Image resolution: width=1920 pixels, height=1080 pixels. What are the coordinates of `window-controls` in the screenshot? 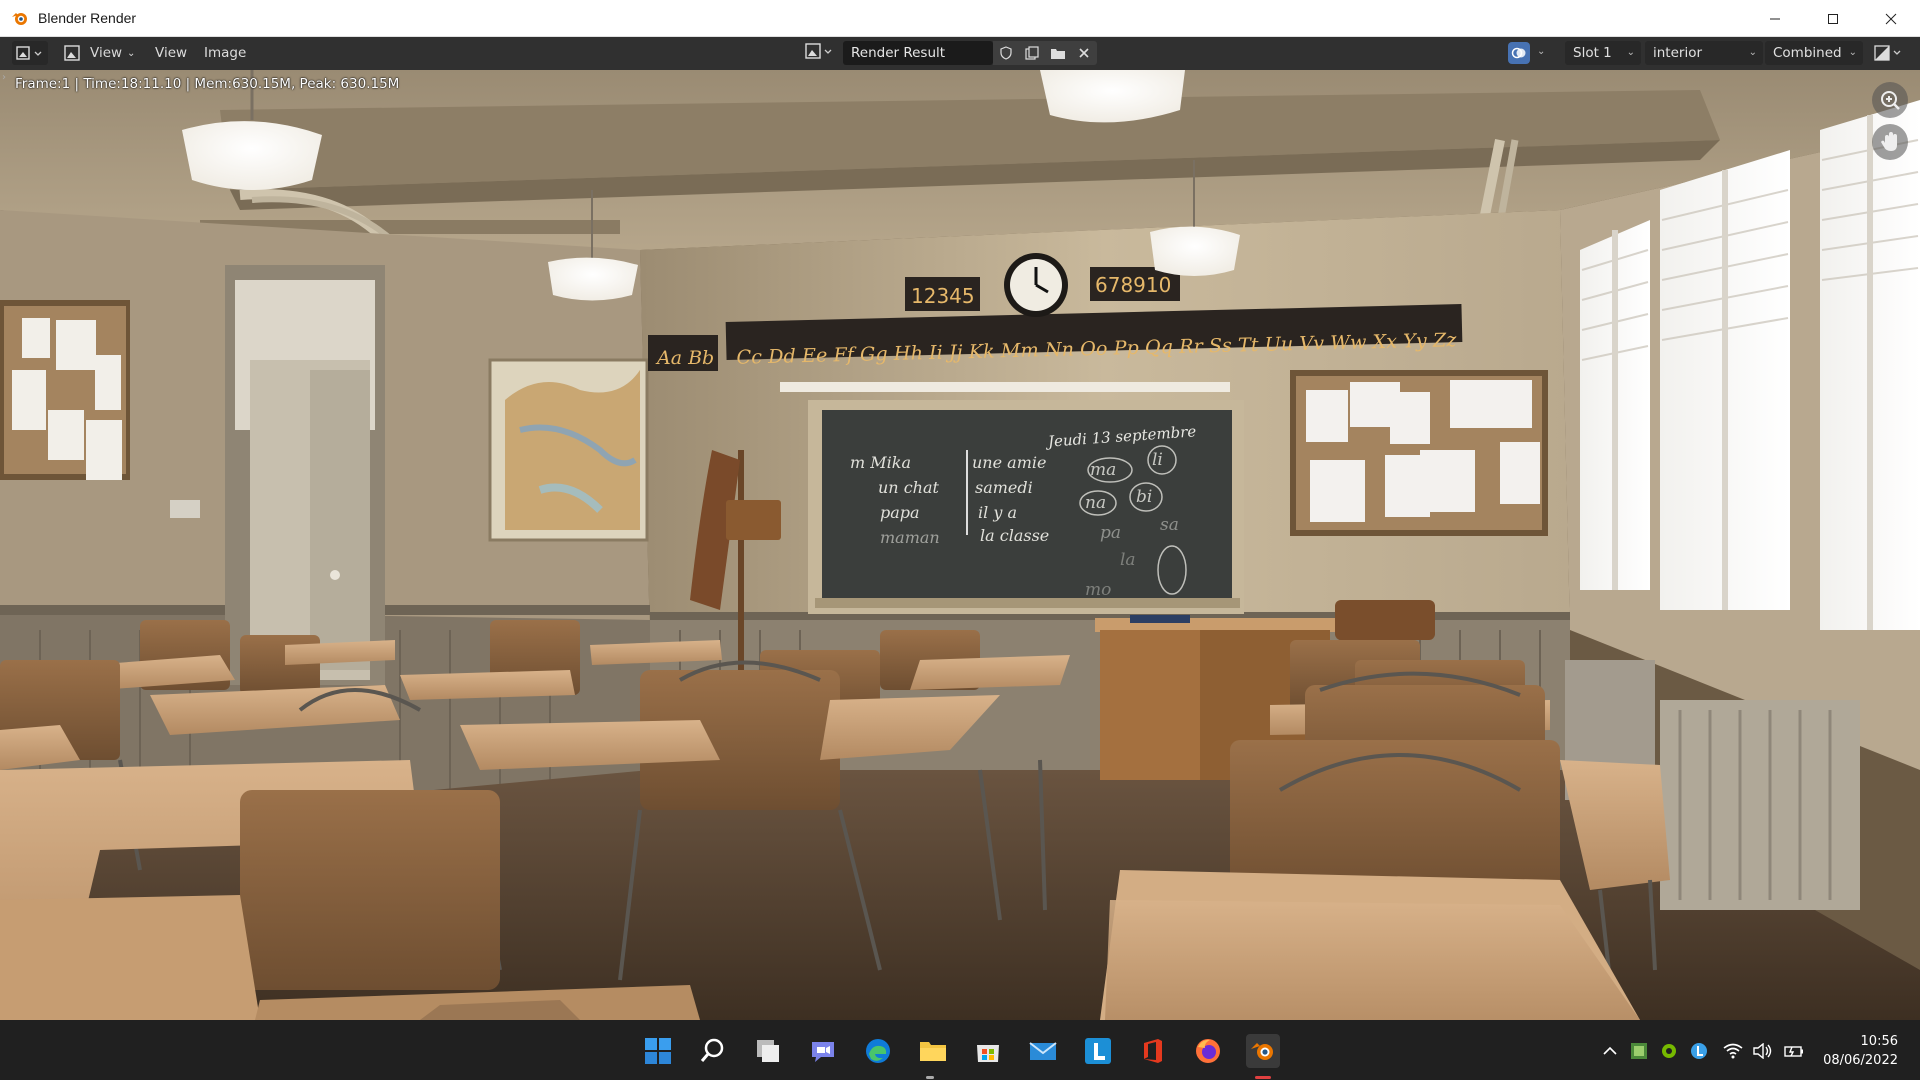 It's located at (1833, 18).